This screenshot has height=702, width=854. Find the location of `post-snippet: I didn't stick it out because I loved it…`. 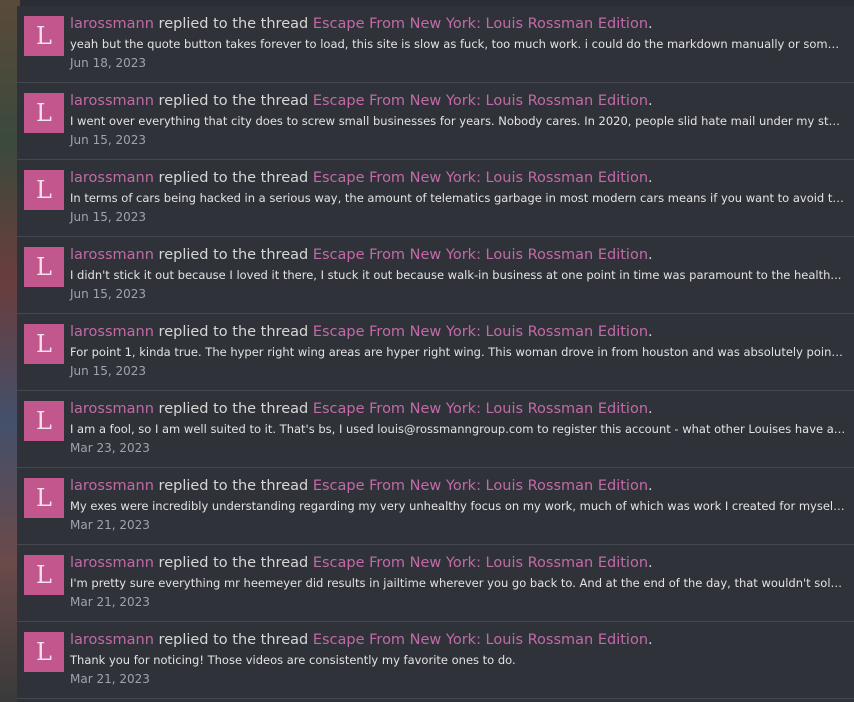

post-snippet: I didn't stick it out because I loved it… is located at coordinates (458, 275).